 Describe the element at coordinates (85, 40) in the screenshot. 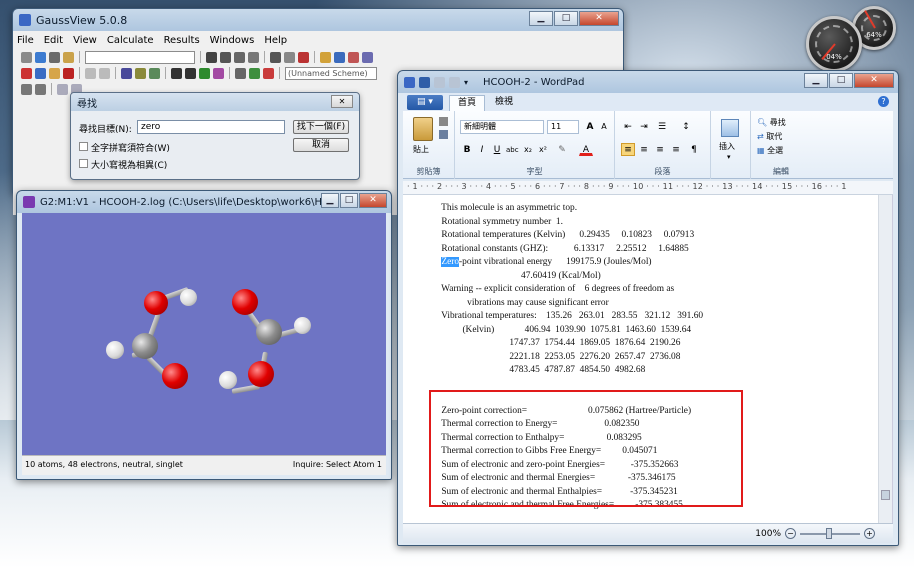

I see `menu-view: View` at that location.